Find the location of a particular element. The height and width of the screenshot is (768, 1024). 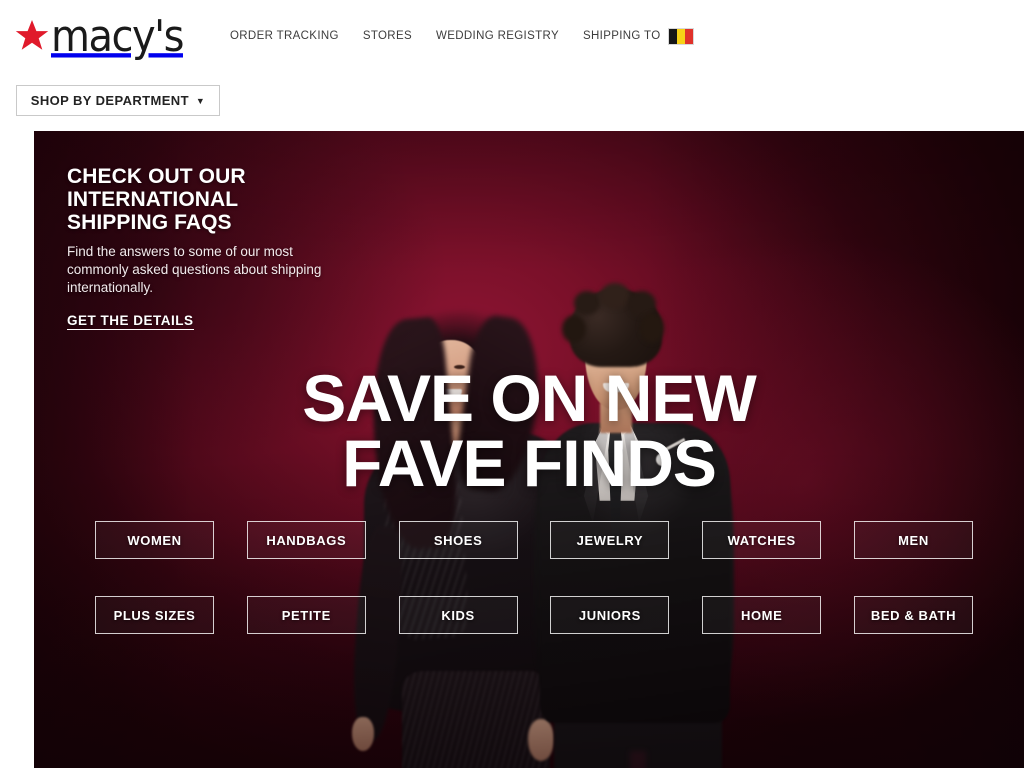

category-button-handbags: HANDBAGS is located at coordinates (306, 540).